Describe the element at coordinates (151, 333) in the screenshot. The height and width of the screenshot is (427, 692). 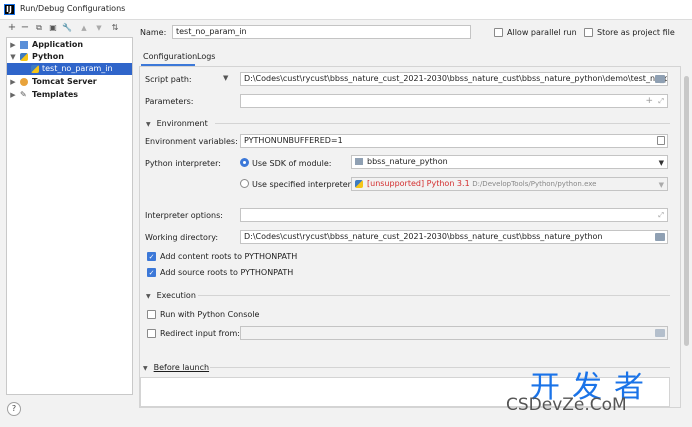
I see `redirect-input-checkbox` at that location.